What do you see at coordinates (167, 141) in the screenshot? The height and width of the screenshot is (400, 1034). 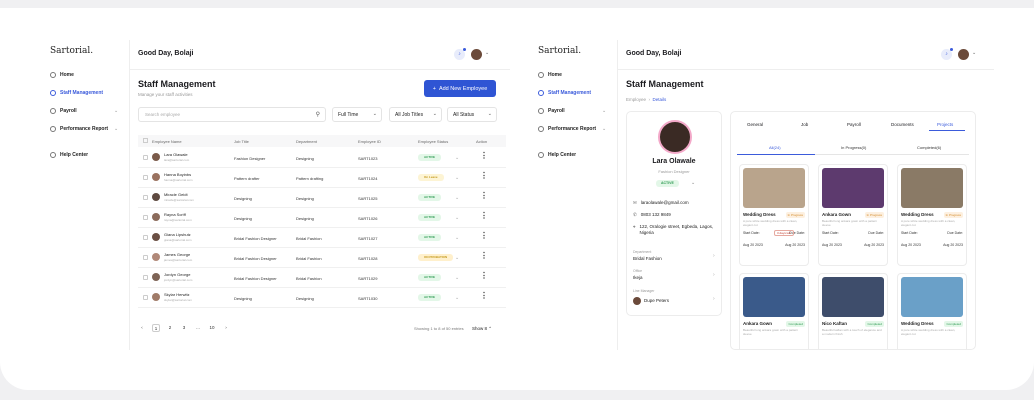 I see `column-employee-name: Employee Name` at bounding box center [167, 141].